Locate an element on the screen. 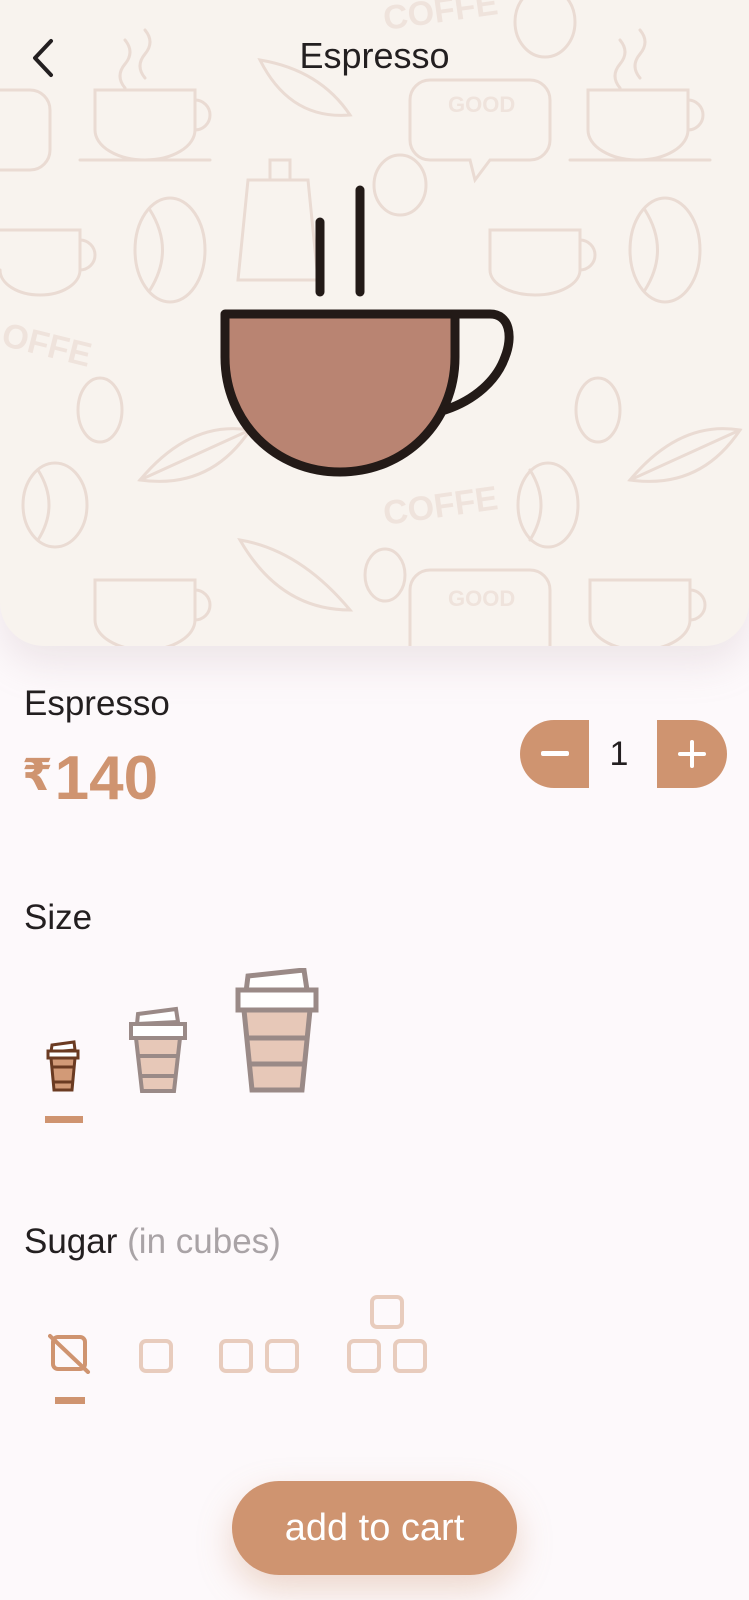 The width and height of the screenshot is (749, 1600). sugar-selected-indicator is located at coordinates (70, 1400).